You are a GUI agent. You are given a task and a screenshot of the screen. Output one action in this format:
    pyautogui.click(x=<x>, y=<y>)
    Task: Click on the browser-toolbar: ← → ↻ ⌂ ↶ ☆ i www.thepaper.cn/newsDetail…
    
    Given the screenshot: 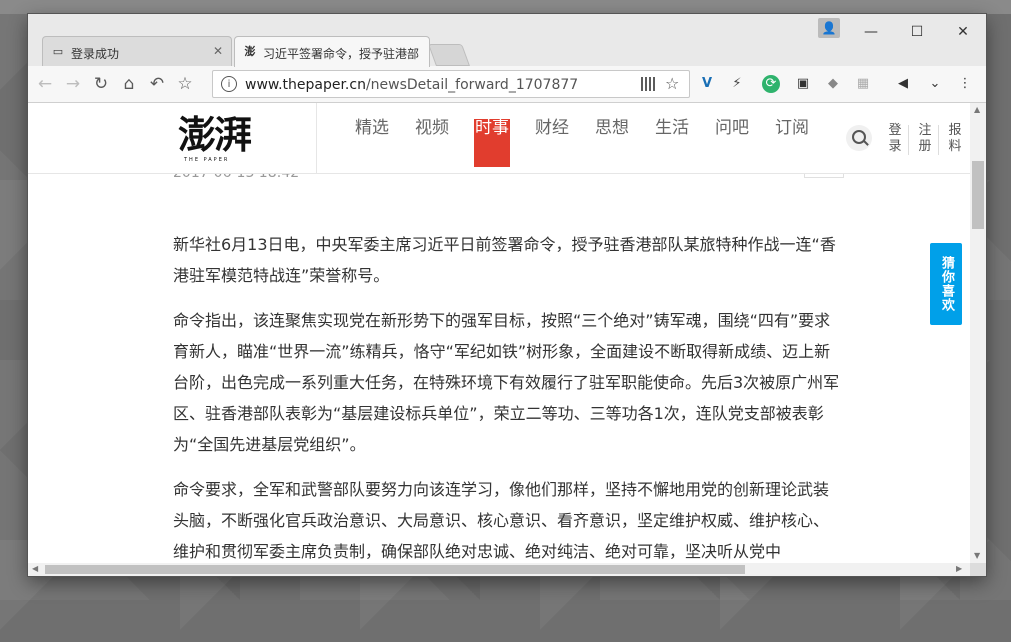 What is the action you would take?
    pyautogui.click(x=507, y=84)
    